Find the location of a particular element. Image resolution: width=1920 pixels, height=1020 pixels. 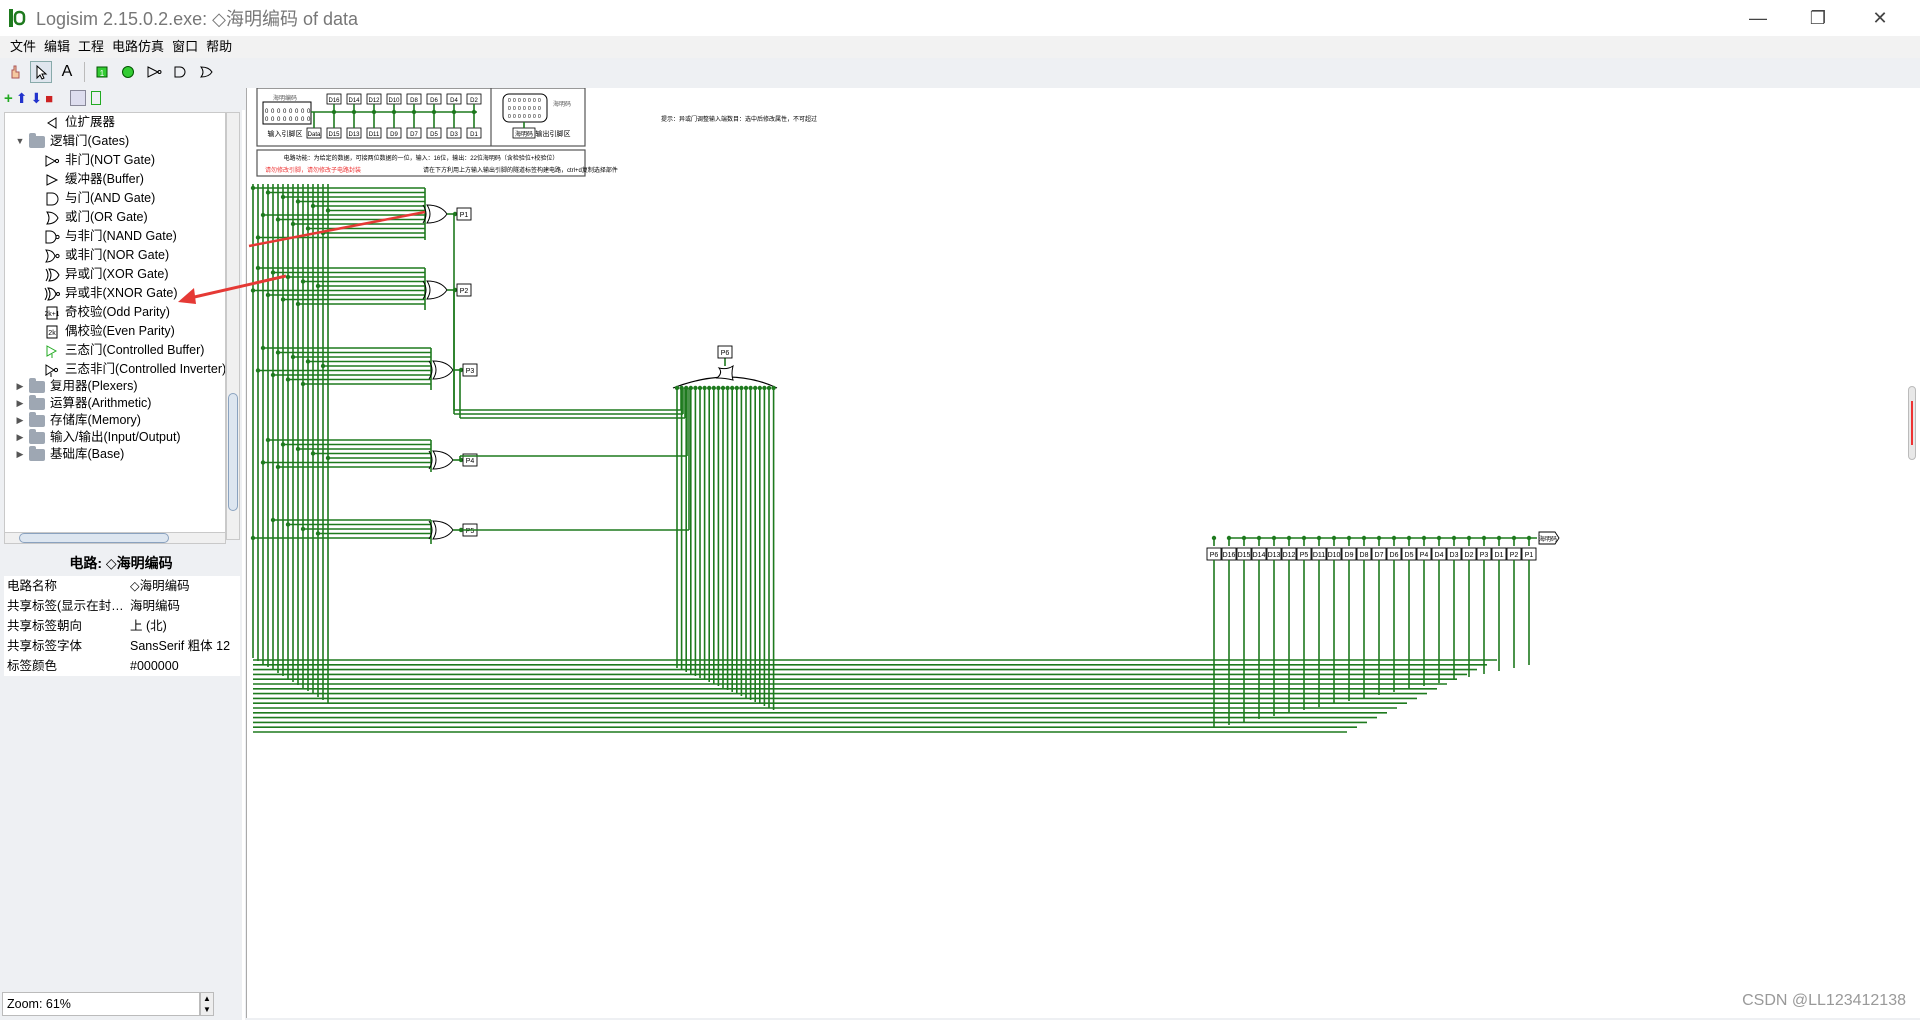

tree-item: 非门(NOT Gate) is located at coordinates (99, 160).